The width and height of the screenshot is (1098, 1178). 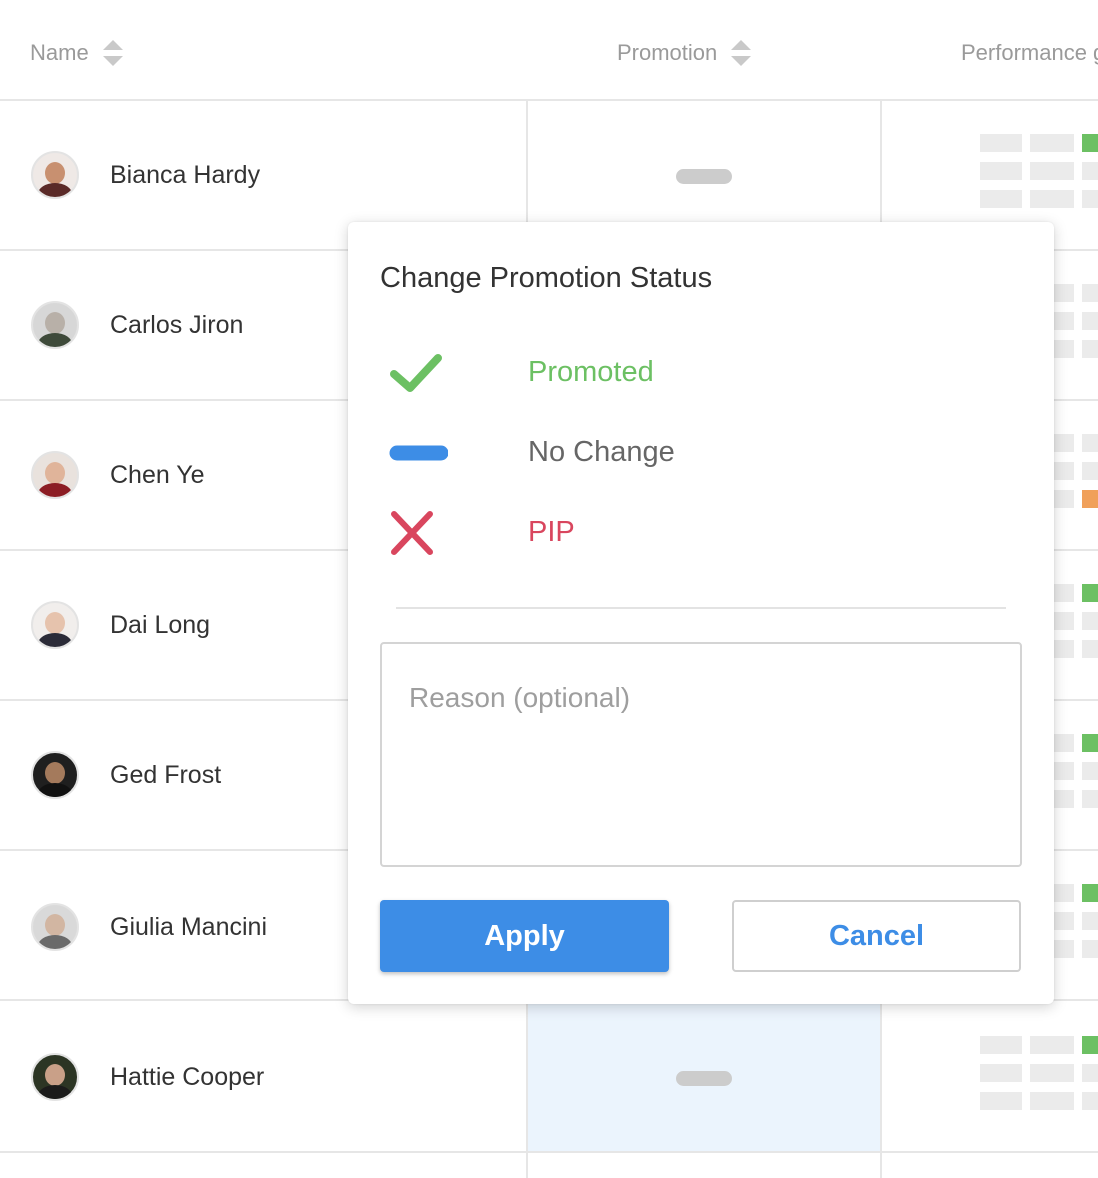 I want to click on divider, so click(x=701, y=608).